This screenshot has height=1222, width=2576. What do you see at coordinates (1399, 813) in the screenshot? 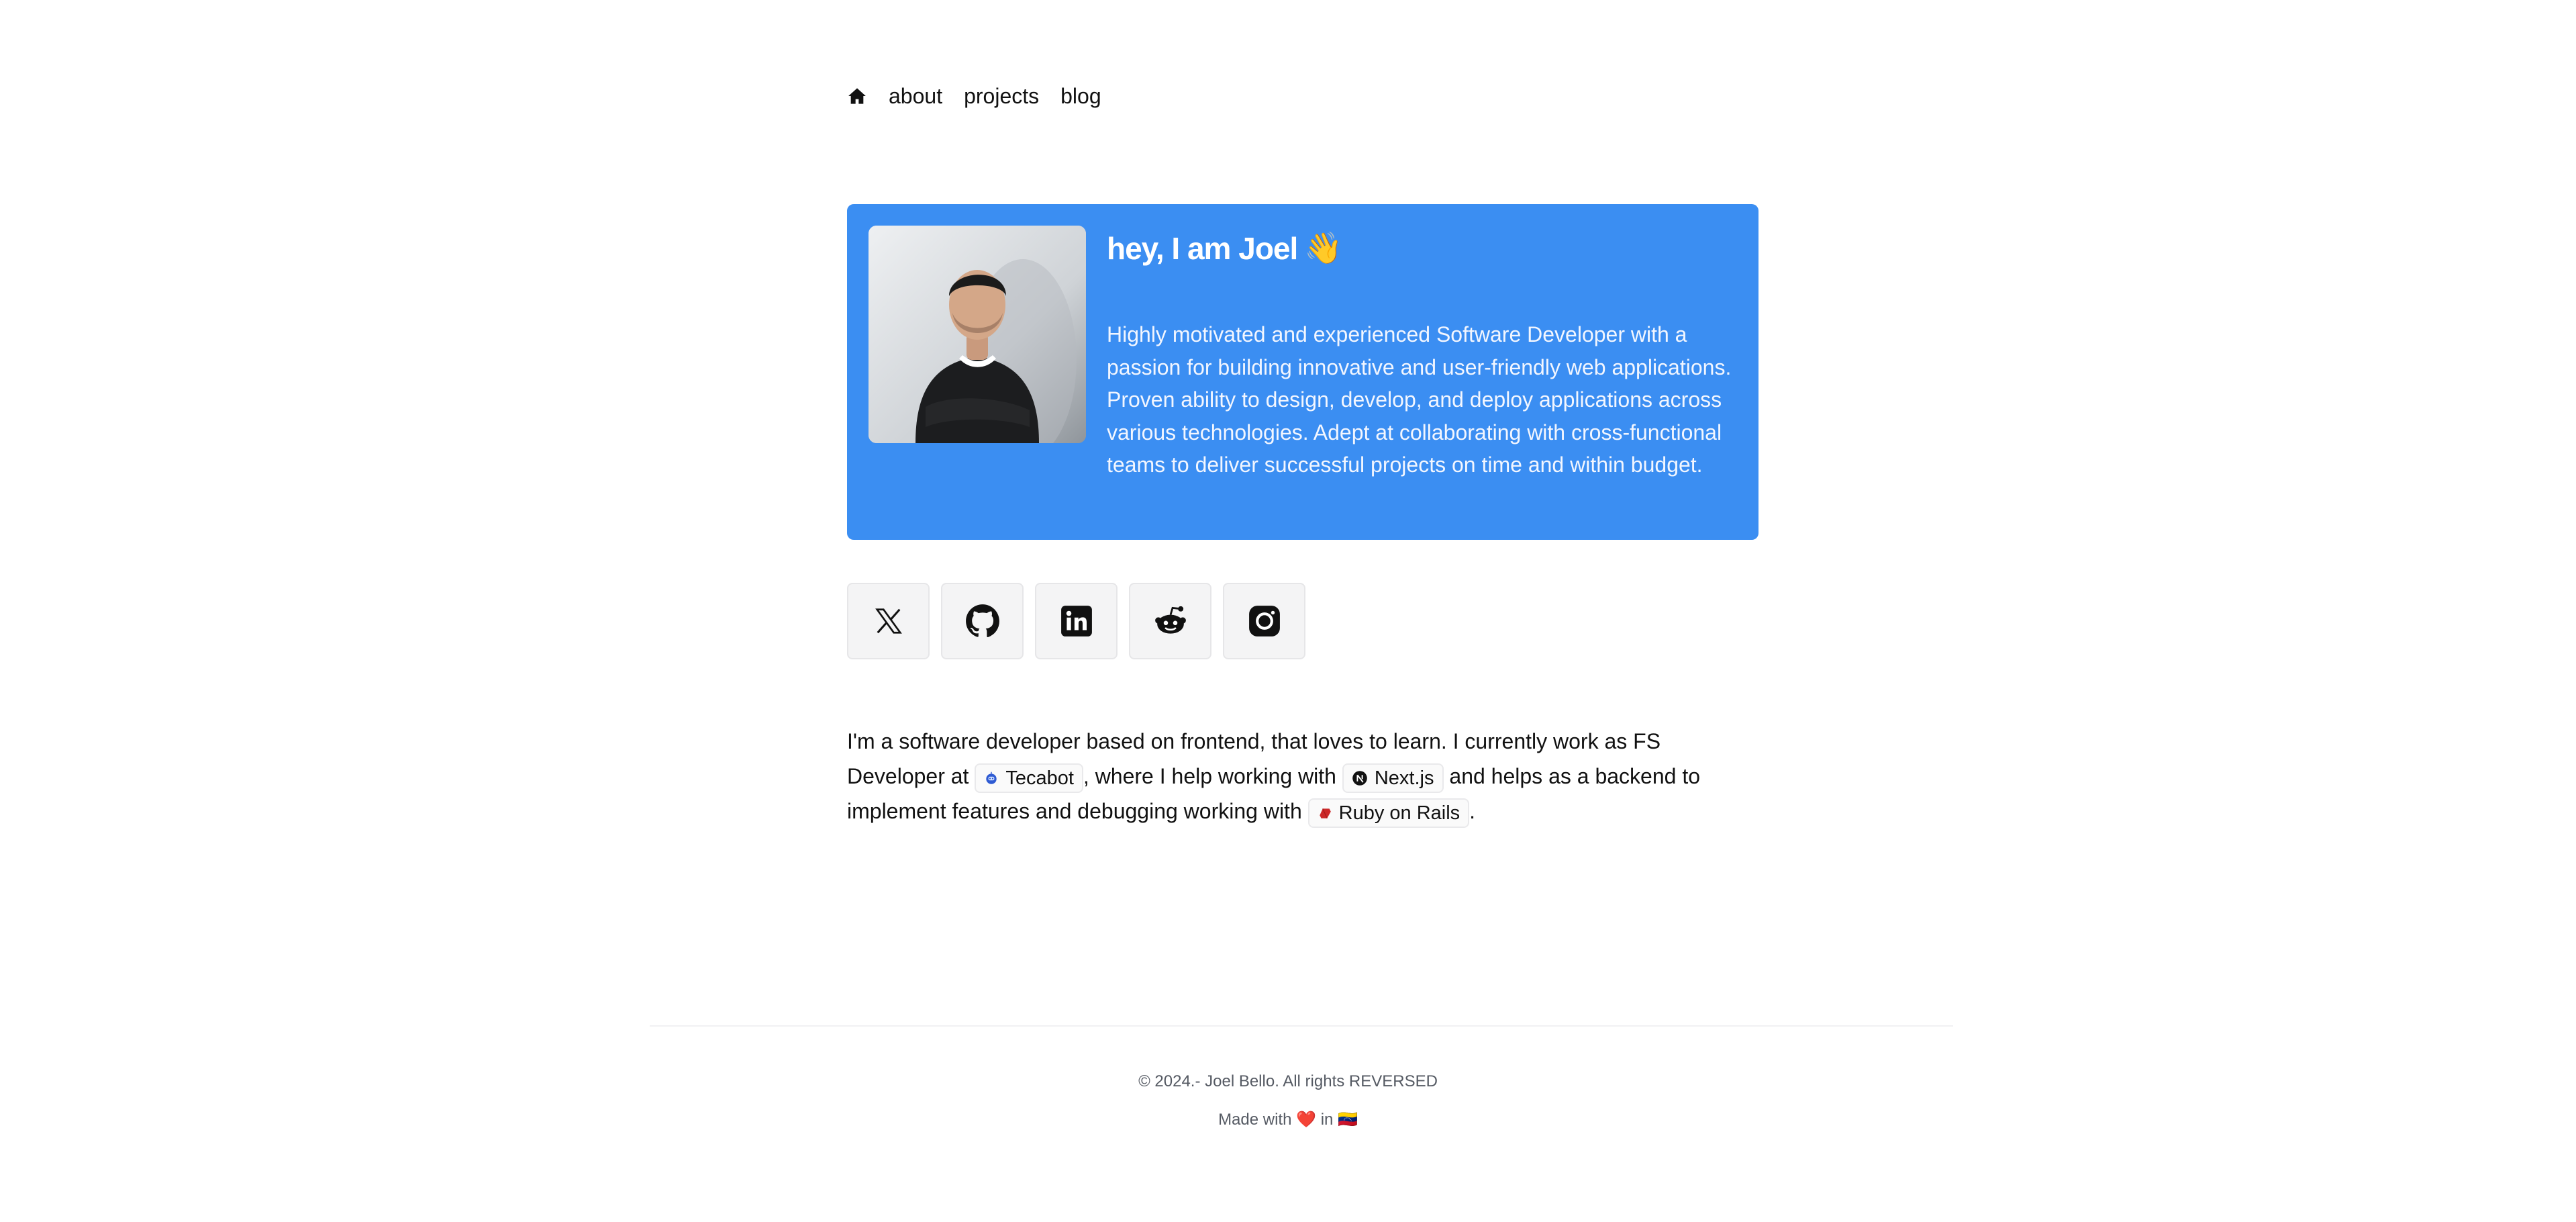
I see `rails-chip-label: Ruby on Rails` at bounding box center [1399, 813].